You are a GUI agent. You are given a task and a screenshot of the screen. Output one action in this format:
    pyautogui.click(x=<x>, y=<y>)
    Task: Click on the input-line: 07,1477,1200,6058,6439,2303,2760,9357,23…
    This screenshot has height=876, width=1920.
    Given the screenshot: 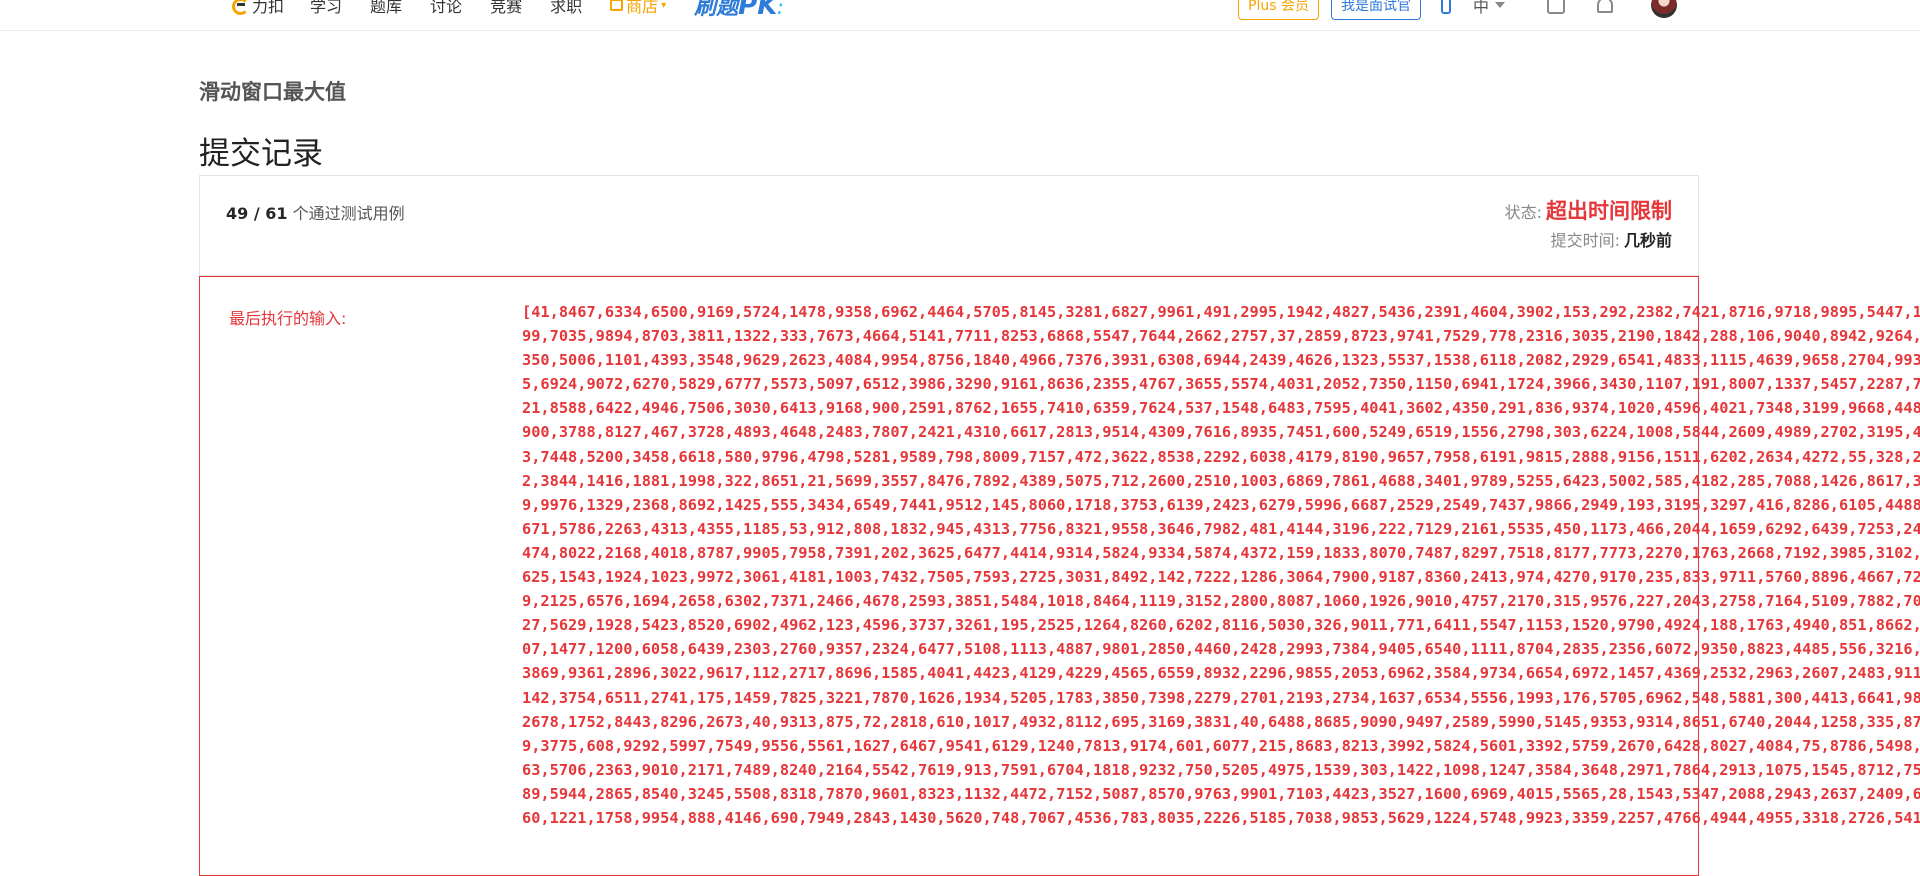 What is the action you would take?
    pyautogui.click(x=1221, y=649)
    